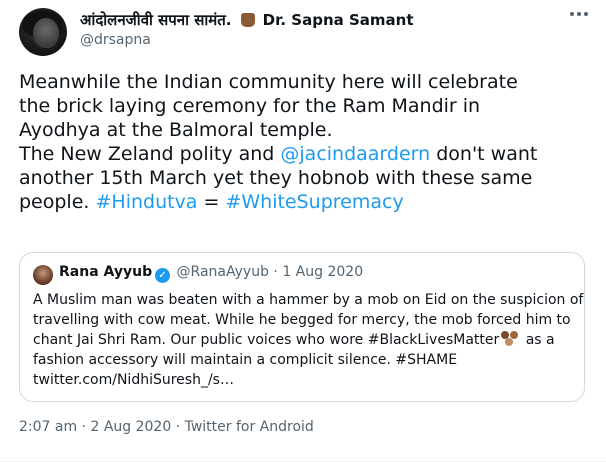 This screenshot has width=606, height=462. Describe the element at coordinates (43, 275) in the screenshot. I see `quoted-author-avatar` at that location.